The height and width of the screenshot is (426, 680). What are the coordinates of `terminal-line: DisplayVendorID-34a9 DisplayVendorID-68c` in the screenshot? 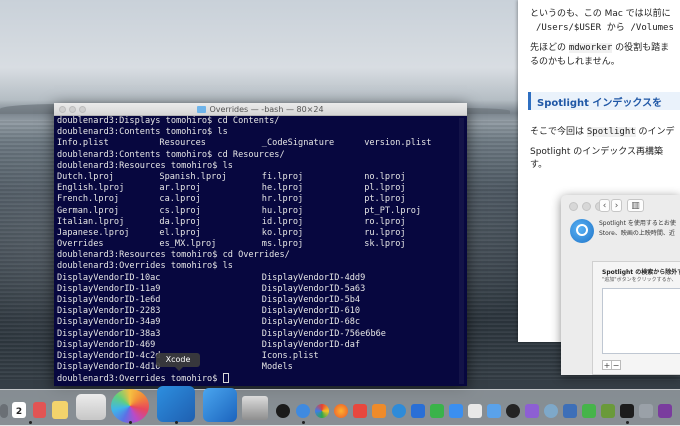 It's located at (257, 322).